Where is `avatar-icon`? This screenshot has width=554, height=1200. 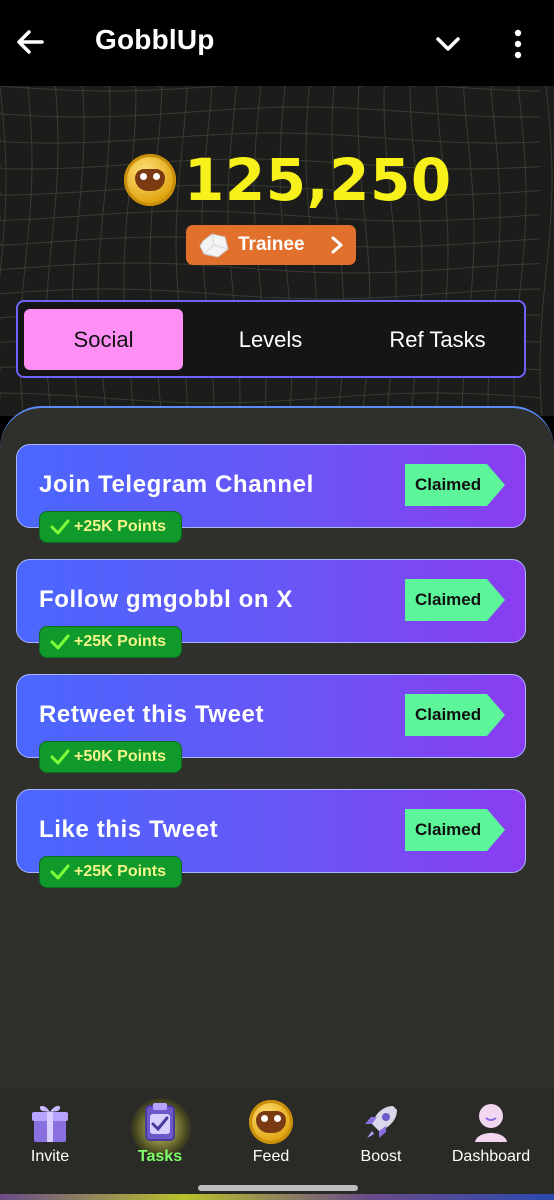
avatar-icon is located at coordinates (491, 1123).